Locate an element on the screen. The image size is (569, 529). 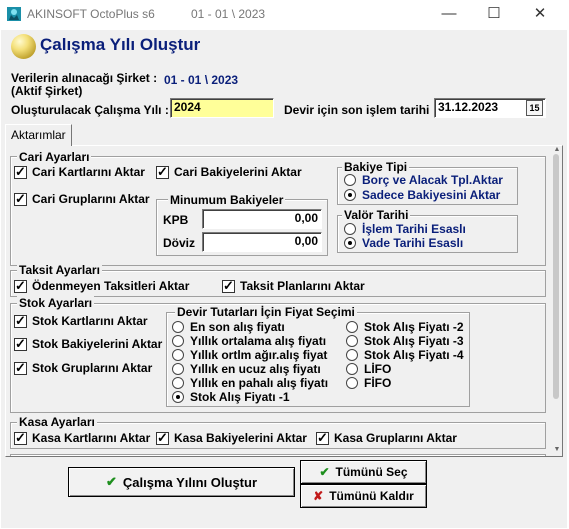
year-label: Oluşturulacak Çalışma Yılı : is located at coordinates (90, 110).